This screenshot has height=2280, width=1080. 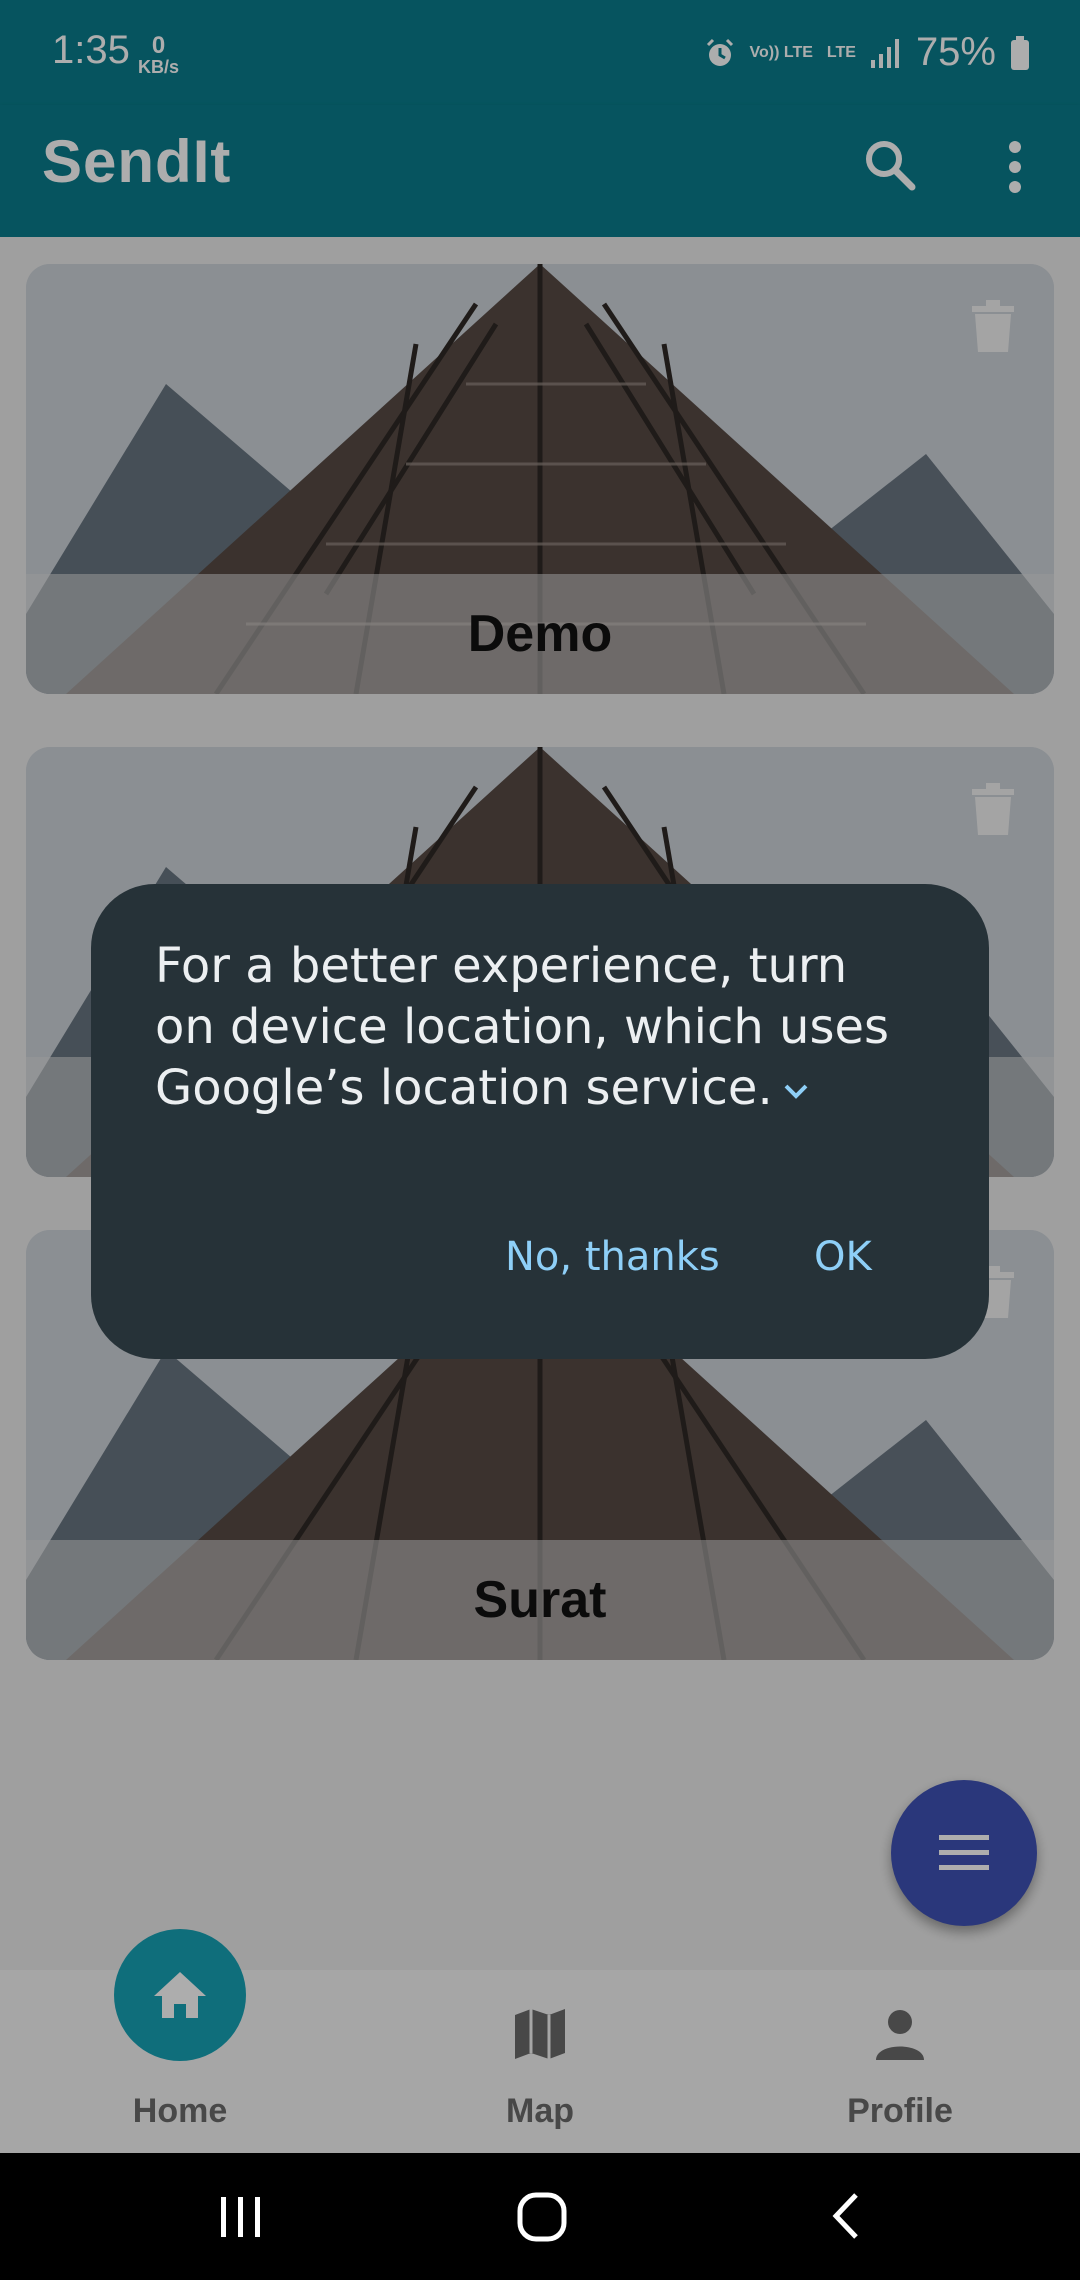 I want to click on home-button-icon, so click(x=542, y=2217).